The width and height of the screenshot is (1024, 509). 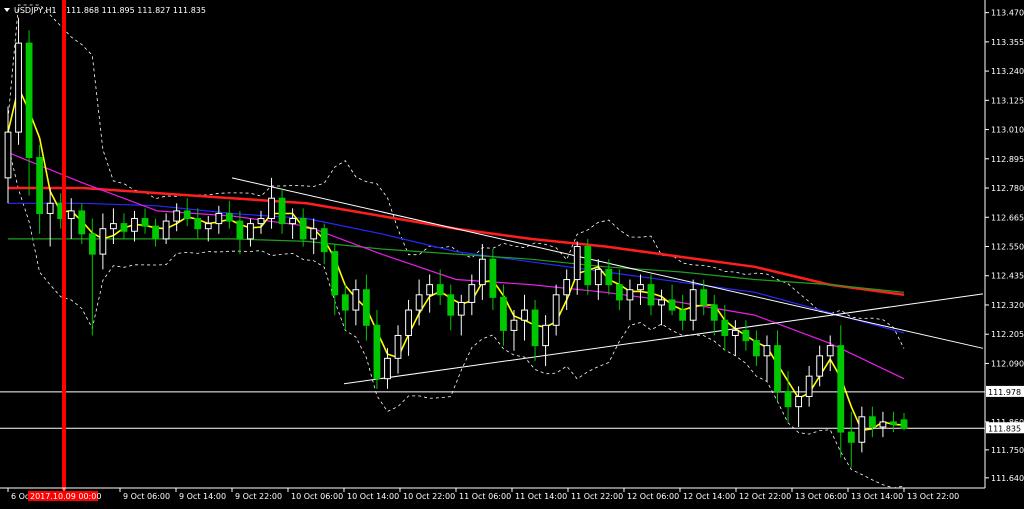 What do you see at coordinates (1007, 100) in the screenshot?
I see `y-tick-label: 113.125` at bounding box center [1007, 100].